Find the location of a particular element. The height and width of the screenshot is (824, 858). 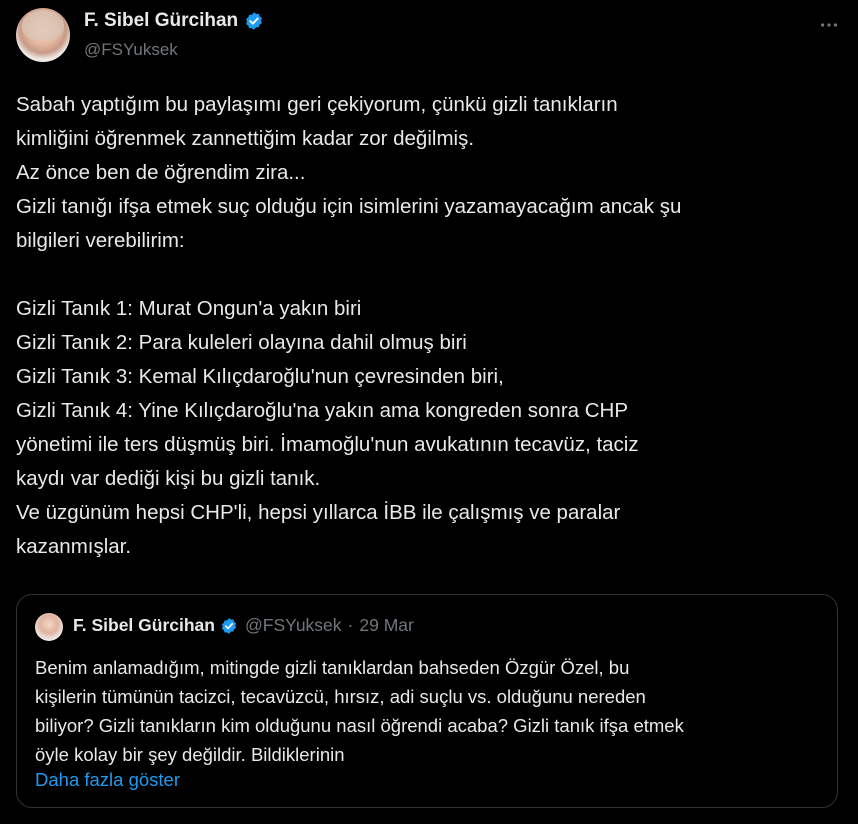

quoted-date: 29 Mar is located at coordinates (386, 625).